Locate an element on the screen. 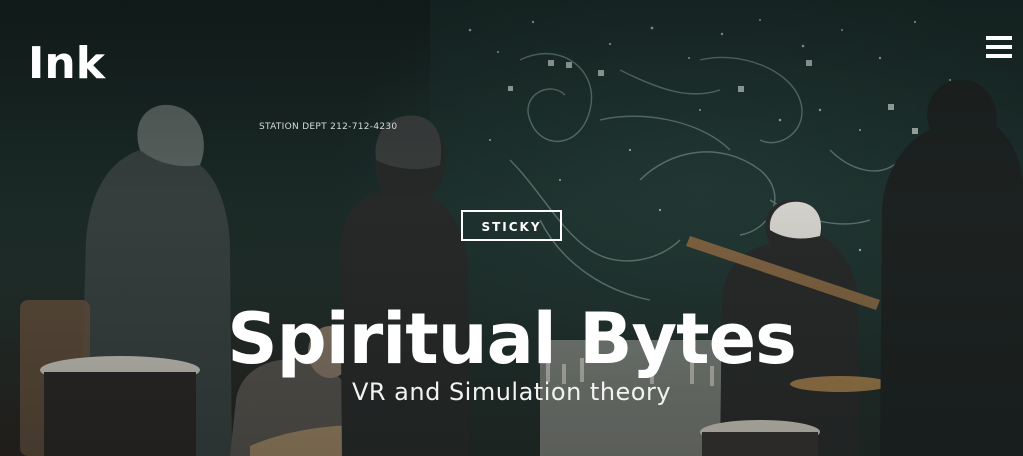  menu-bar-bottom is located at coordinates (999, 56).